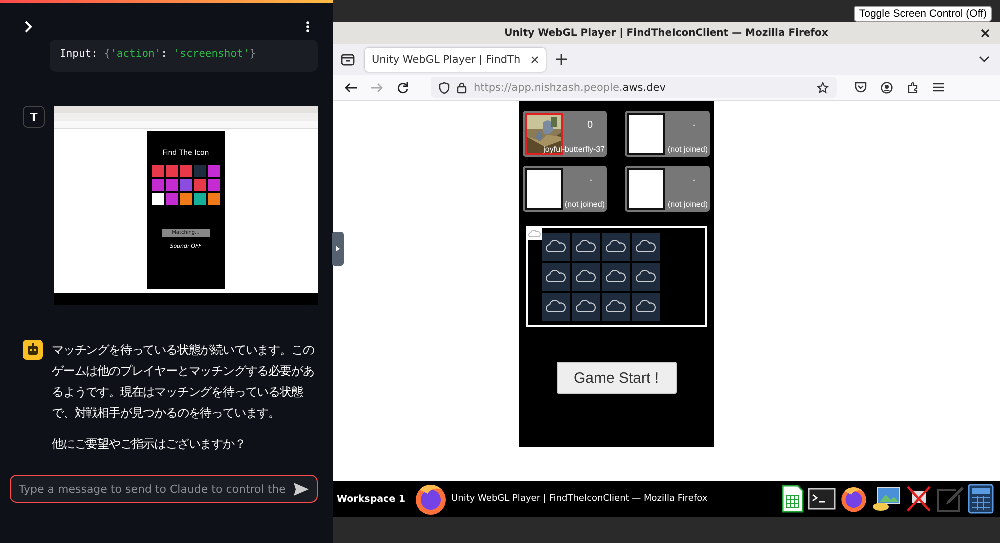 This screenshot has width=1000, height=543. Describe the element at coordinates (184, 382) in the screenshot. I see `assistant-message: マッチングを待っている状態が続いています。このゲームは他のプレイヤーとマッチングする必要があるようです。現在はマッチングを待っている状態で、対戦相手が見つかるのを待っています。` at that location.